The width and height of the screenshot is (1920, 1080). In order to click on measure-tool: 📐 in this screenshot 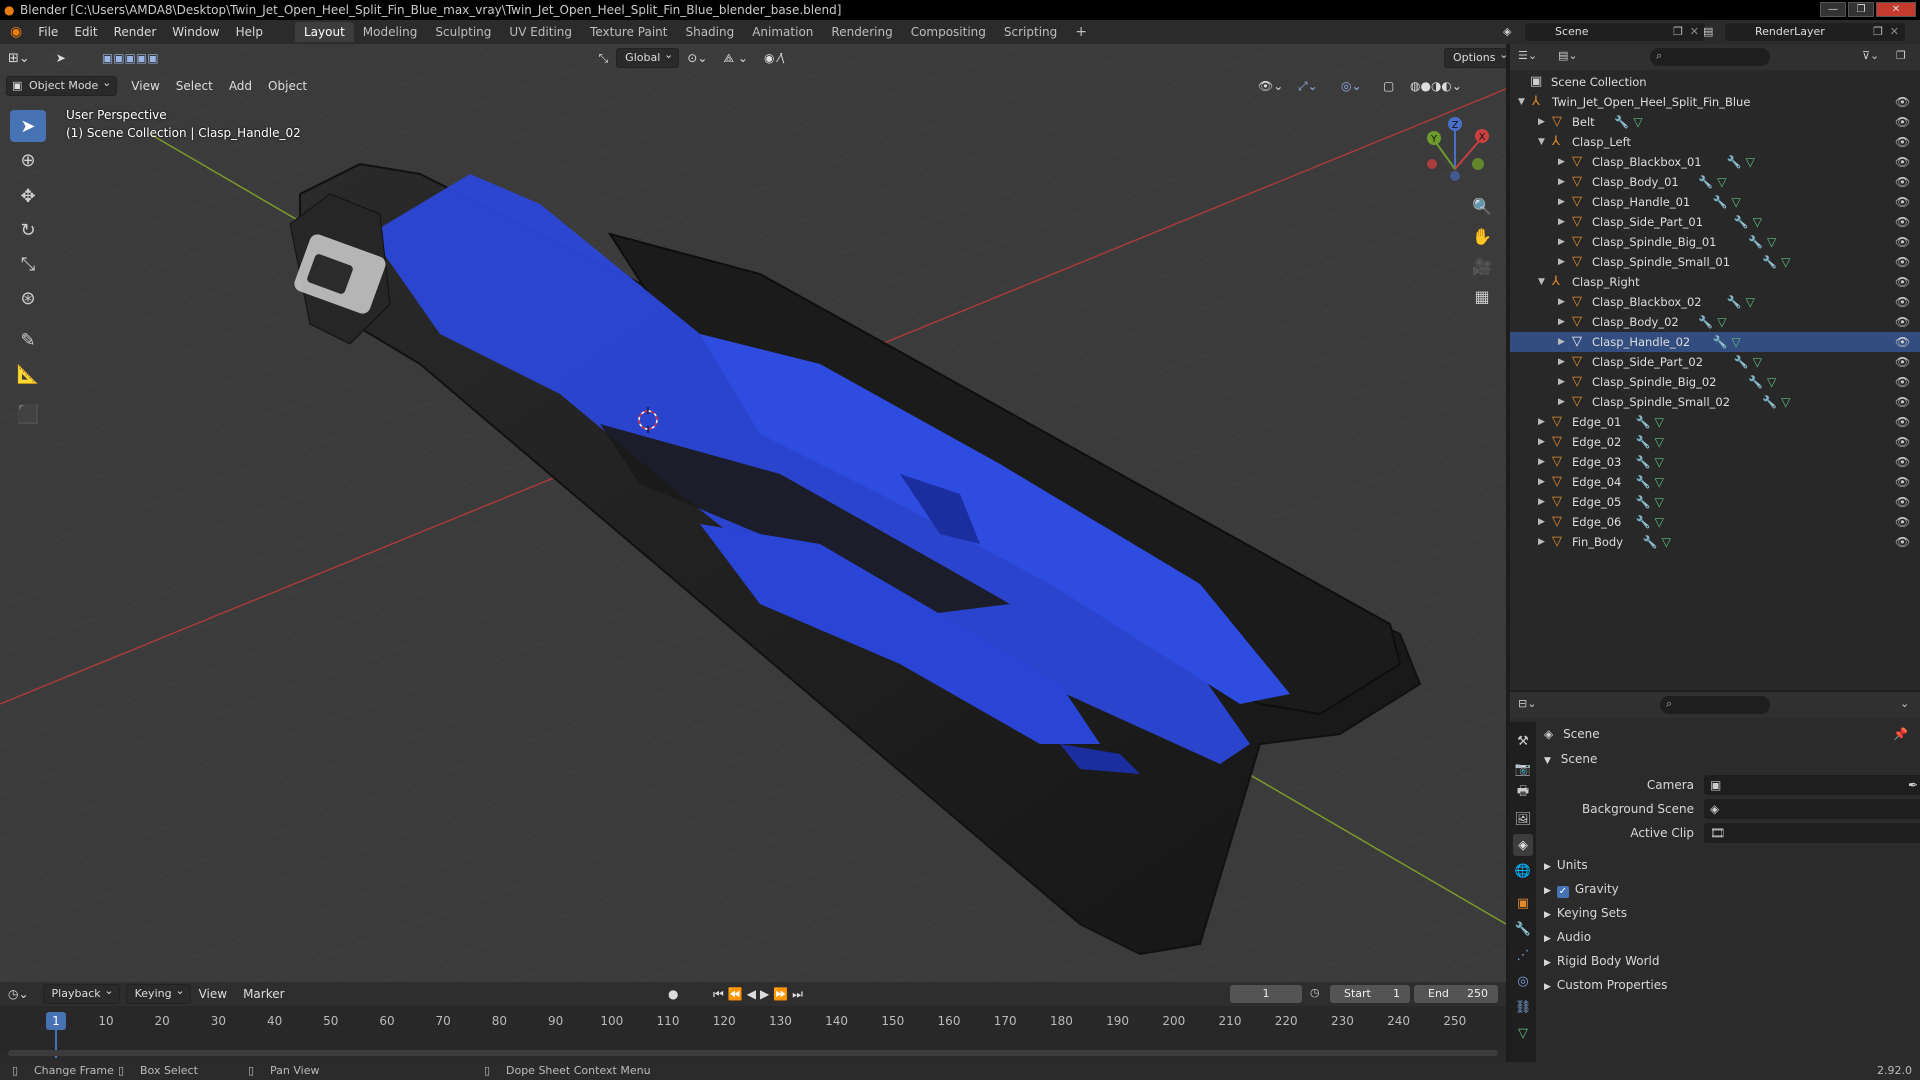, I will do `click(28, 374)`.